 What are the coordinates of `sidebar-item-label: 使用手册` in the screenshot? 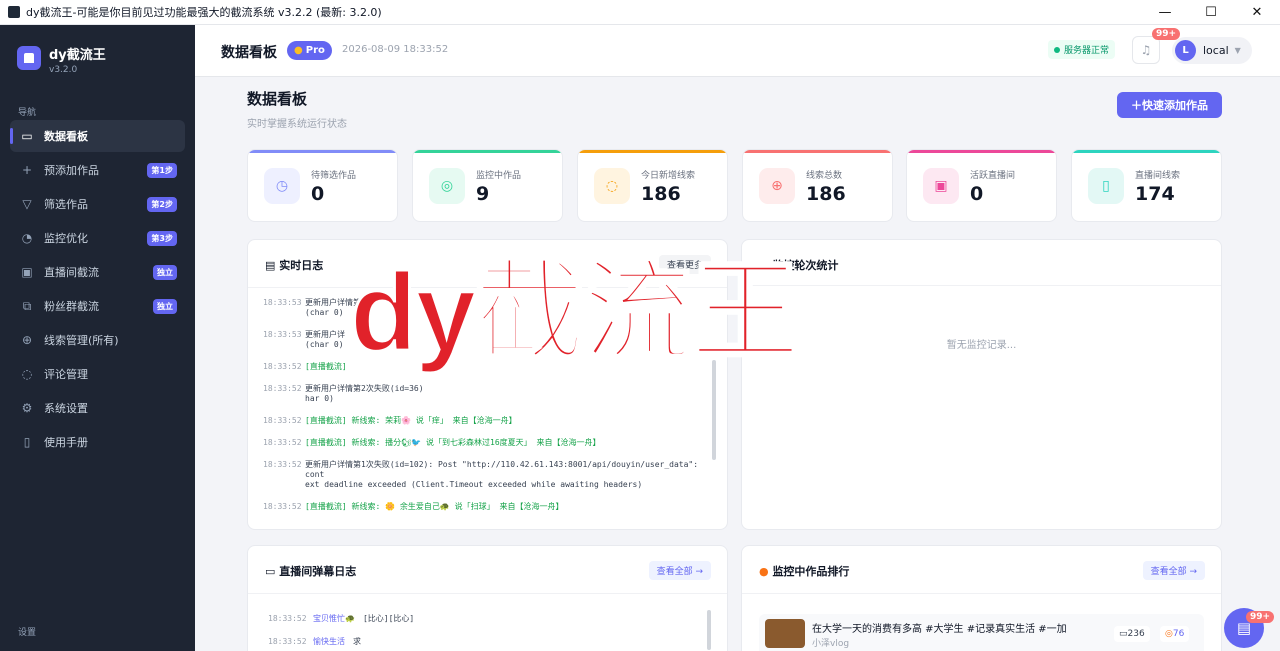 It's located at (66, 442).